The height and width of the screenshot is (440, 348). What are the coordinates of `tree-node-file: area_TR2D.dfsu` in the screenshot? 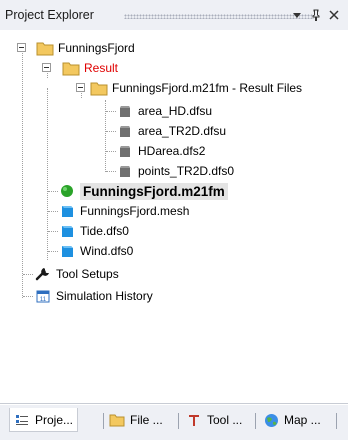 It's located at (171, 131).